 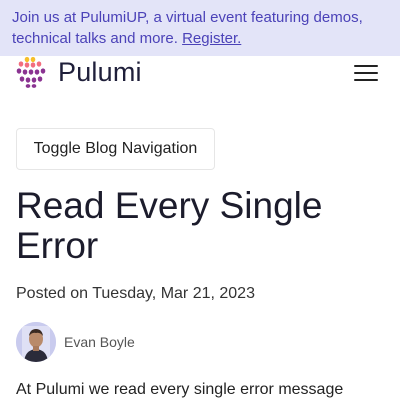 What do you see at coordinates (200, 74) in the screenshot?
I see `site-header: Pulumi` at bounding box center [200, 74].